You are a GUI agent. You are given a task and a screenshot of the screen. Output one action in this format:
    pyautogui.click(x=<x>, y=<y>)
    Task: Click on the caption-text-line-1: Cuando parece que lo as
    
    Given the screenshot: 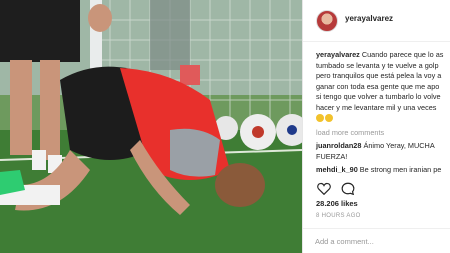 What is the action you would take?
    pyautogui.click(x=401, y=54)
    